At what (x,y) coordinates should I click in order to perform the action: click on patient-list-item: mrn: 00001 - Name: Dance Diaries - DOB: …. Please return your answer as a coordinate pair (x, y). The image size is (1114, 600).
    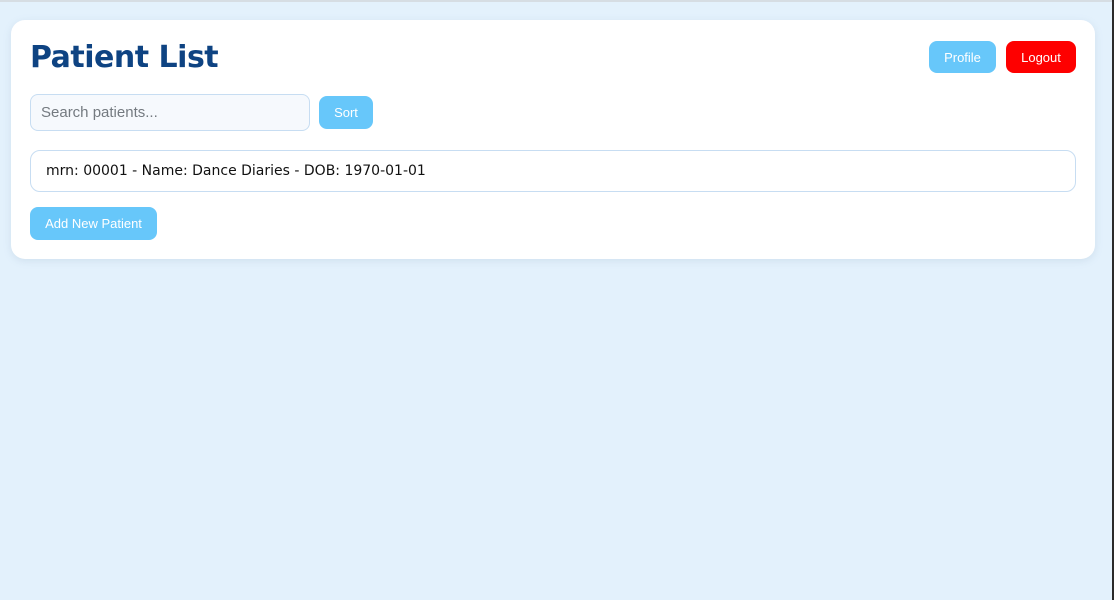
    Looking at the image, I should click on (553, 171).